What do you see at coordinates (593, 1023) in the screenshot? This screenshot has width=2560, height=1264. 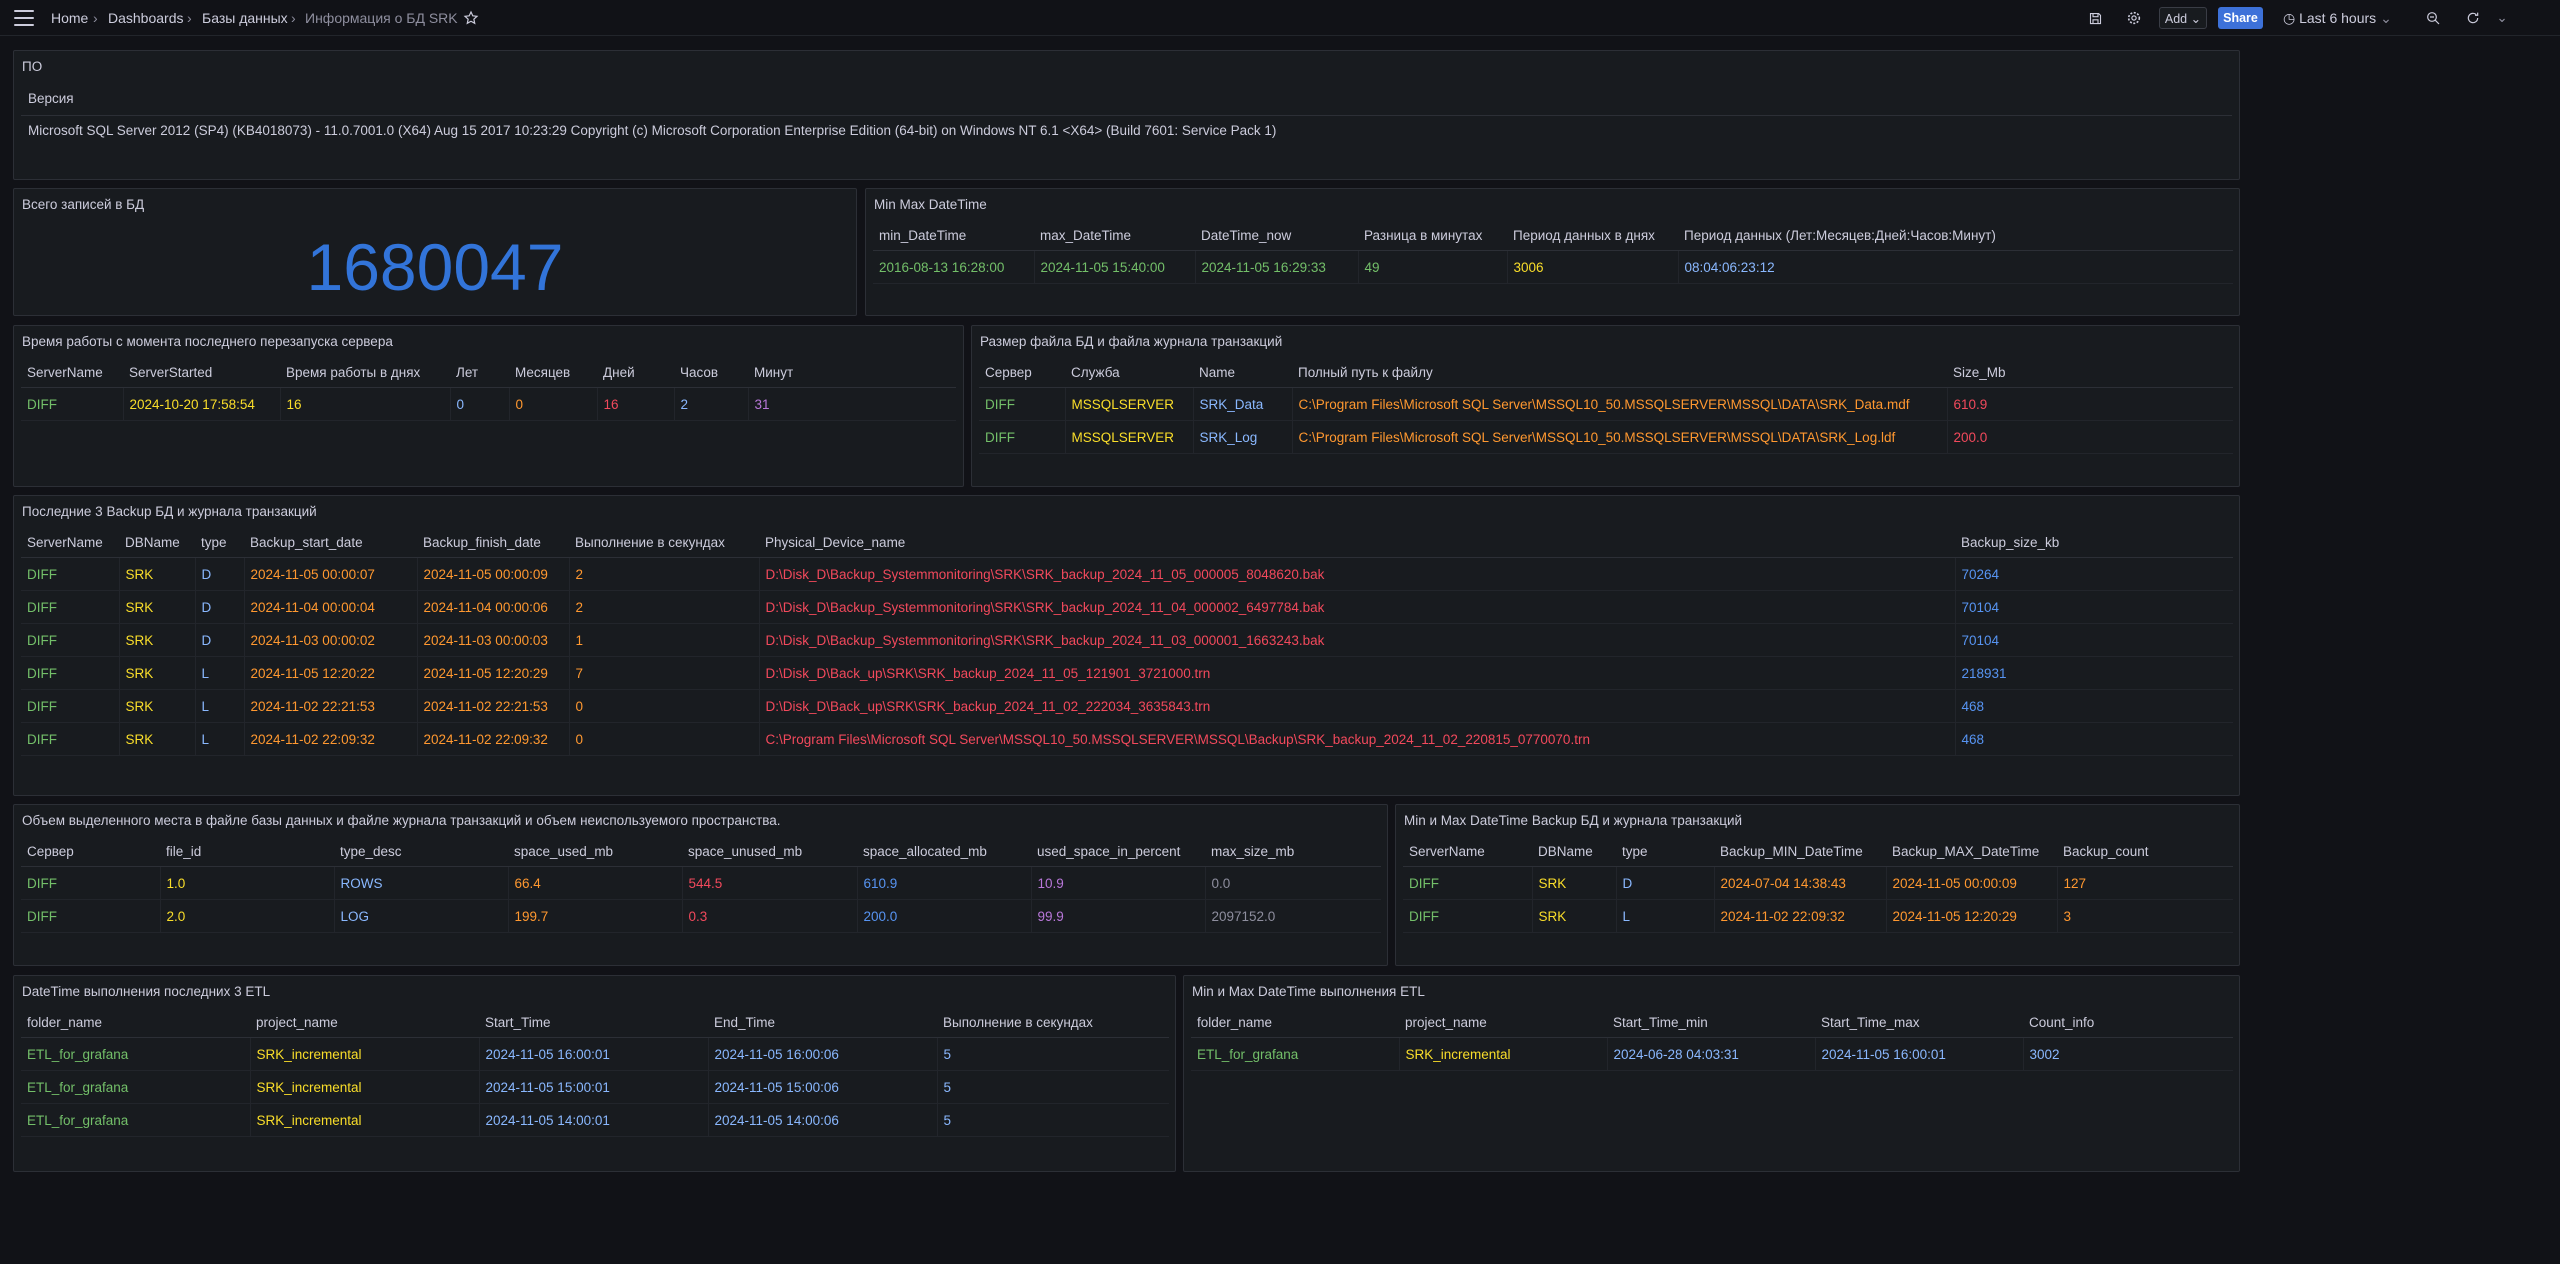 I see `column-header: Start_Time` at bounding box center [593, 1023].